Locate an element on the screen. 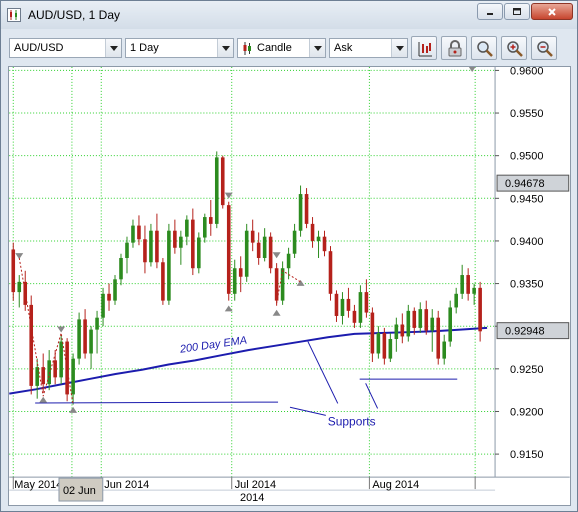 Image resolution: width=578 pixels, height=512 pixels. minimize-button is located at coordinates (490, 11).